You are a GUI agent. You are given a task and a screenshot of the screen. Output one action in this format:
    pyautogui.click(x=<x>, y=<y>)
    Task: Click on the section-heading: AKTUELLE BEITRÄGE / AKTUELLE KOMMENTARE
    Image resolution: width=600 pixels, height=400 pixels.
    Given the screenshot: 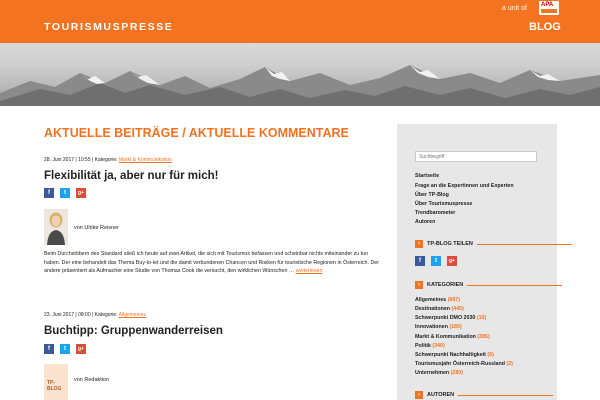 What is the action you would take?
    pyautogui.click(x=196, y=133)
    